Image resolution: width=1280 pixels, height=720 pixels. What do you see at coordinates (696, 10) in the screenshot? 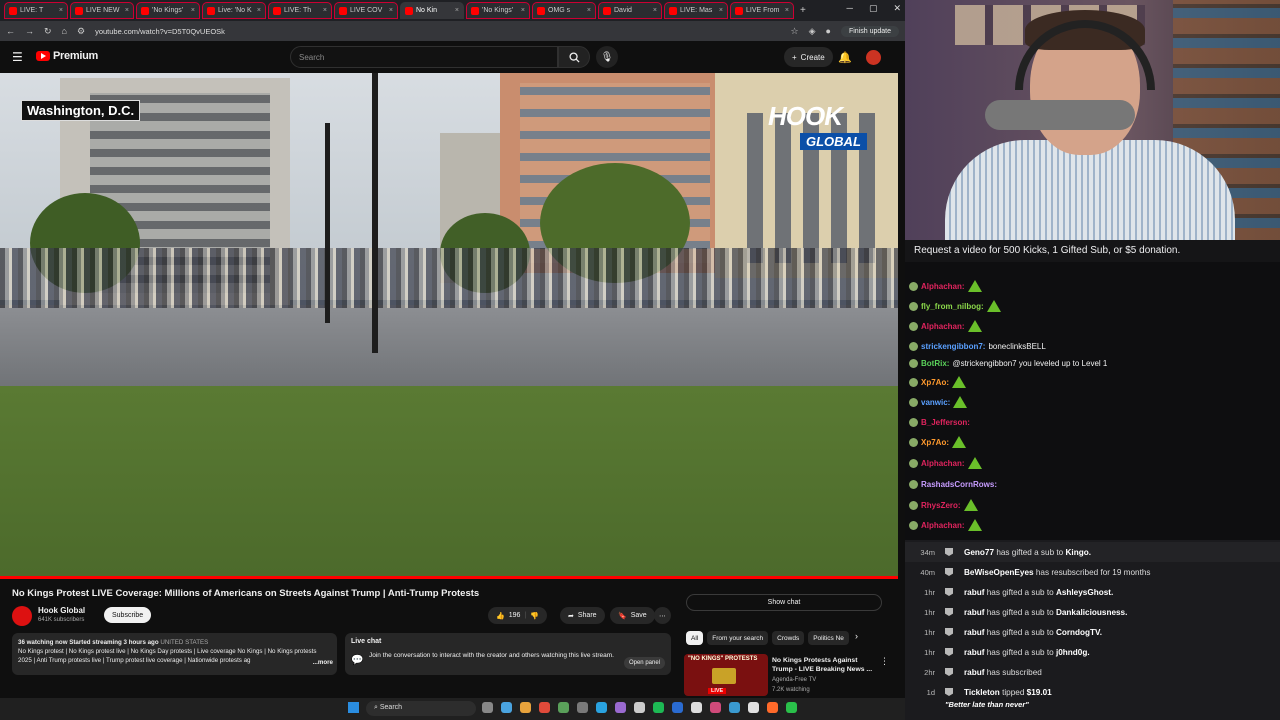
I see `browser-tab: LIVE: Mas ×` at bounding box center [696, 10].